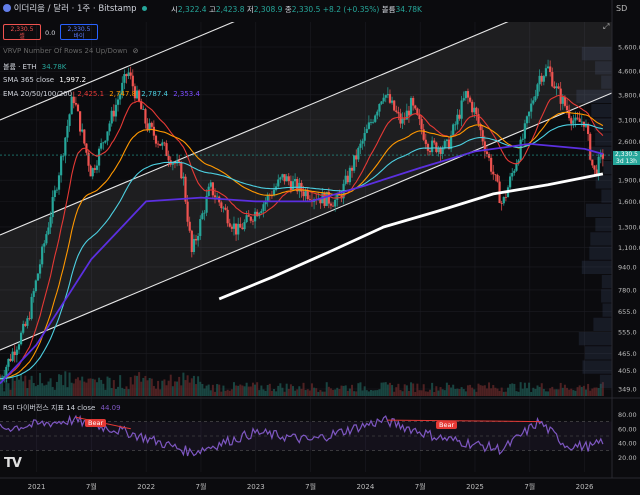 The height and width of the screenshot is (495, 640). What do you see at coordinates (29, 80) in the screenshot?
I see `sma-label: SMA 365 close` at bounding box center [29, 80].